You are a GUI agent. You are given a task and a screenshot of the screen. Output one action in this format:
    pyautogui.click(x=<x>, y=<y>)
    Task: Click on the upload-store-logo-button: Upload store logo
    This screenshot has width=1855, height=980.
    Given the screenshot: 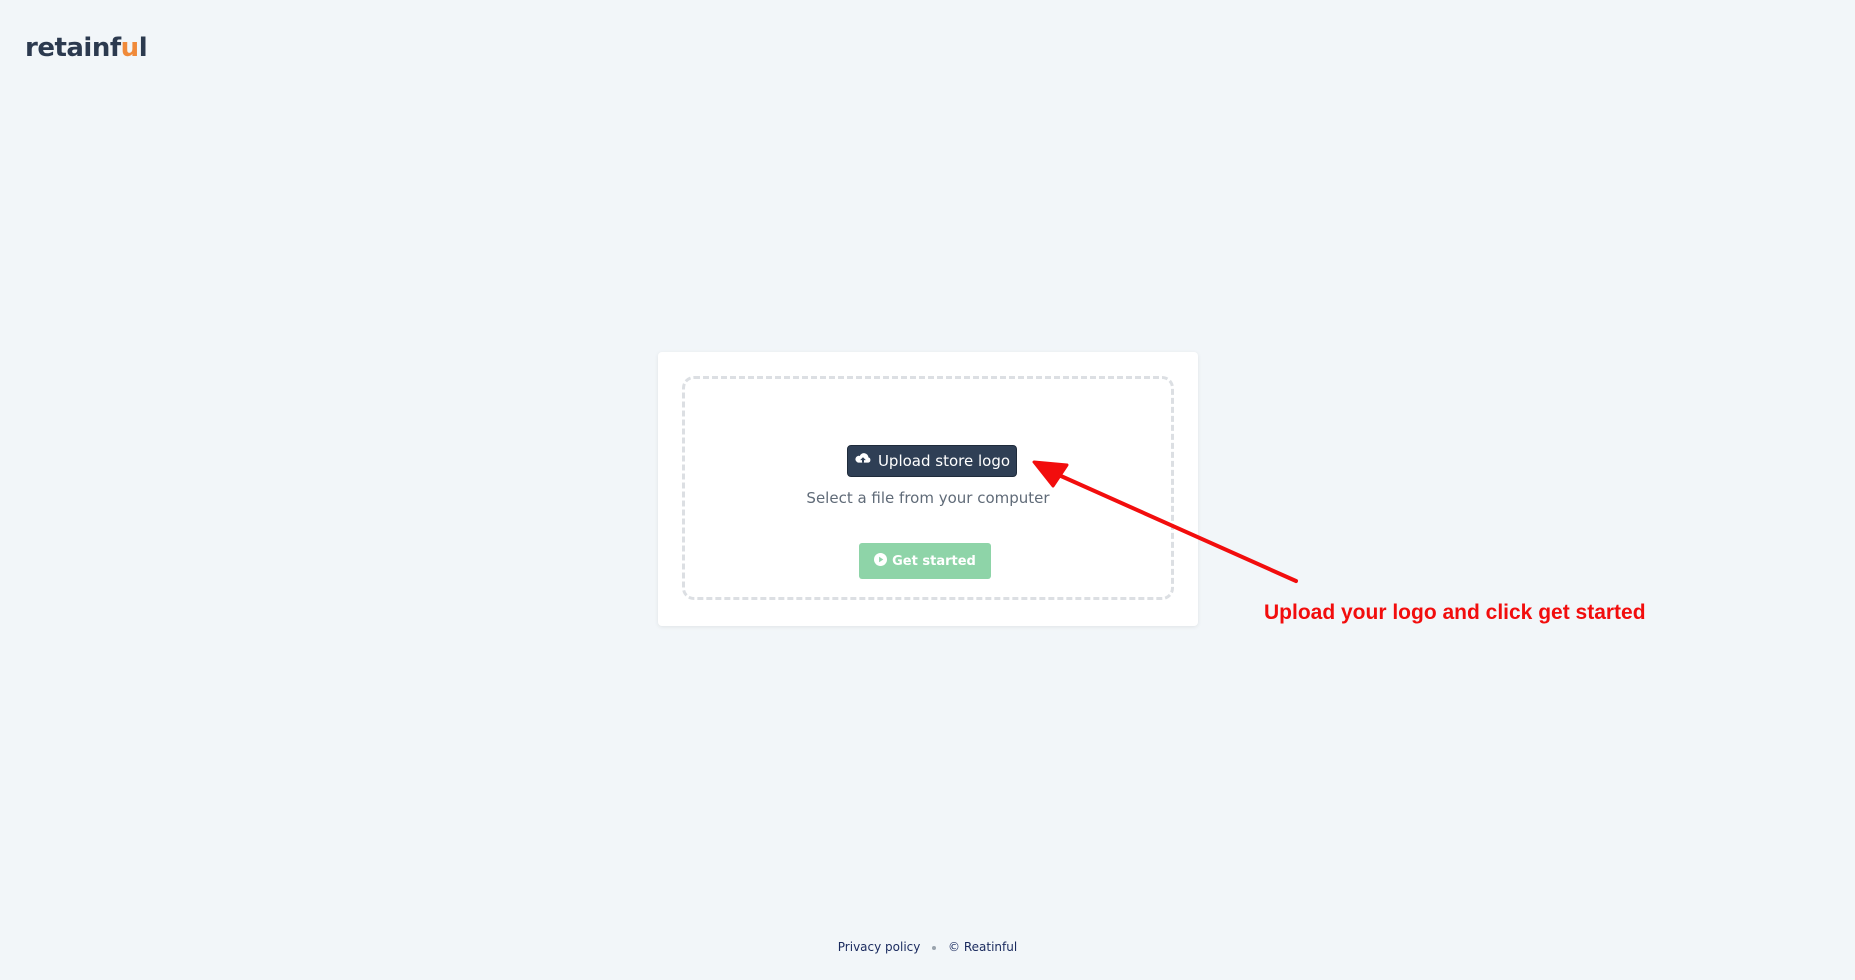 What is the action you would take?
    pyautogui.click(x=932, y=461)
    